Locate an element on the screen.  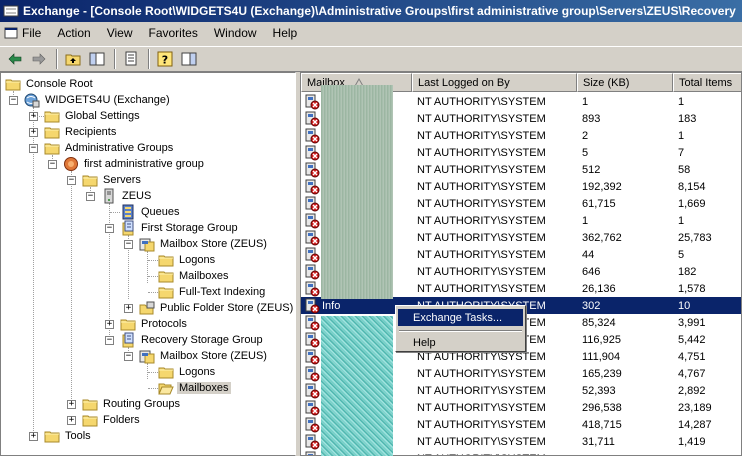
tree-node-routing-groups: Routing Groups is located at coordinates (132, 404).